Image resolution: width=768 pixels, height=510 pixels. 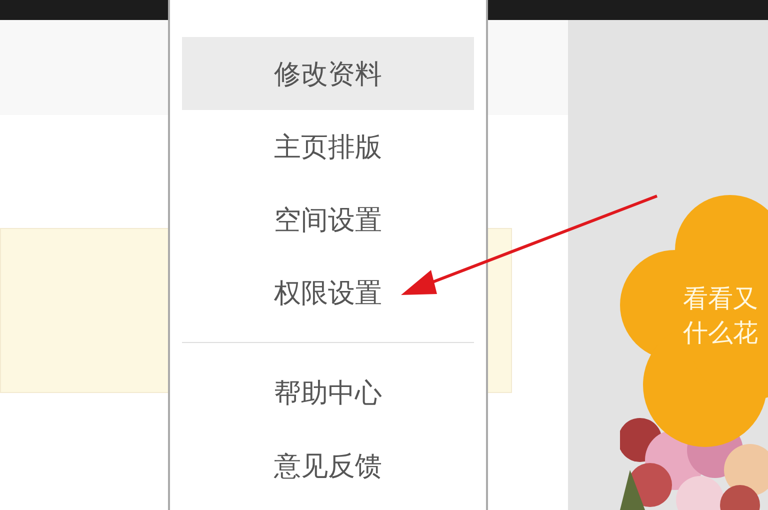 I want to click on menu-item: 权限设置, so click(x=328, y=292).